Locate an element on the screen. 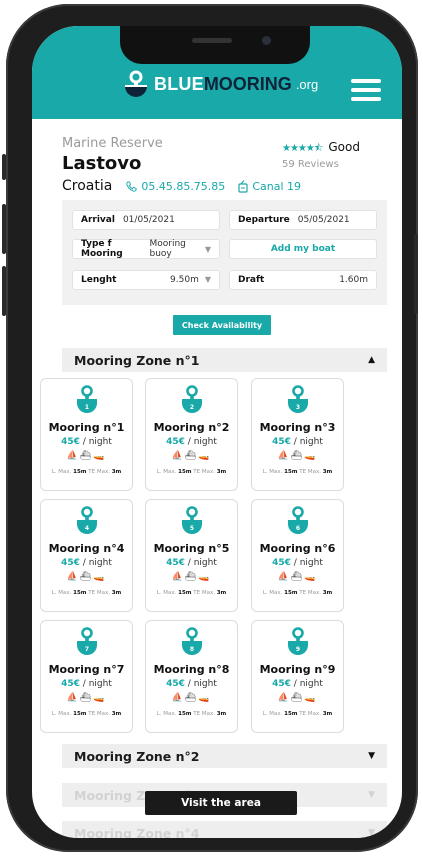 This screenshot has width=423, height=856. departure-label: Departure is located at coordinates (264, 220).